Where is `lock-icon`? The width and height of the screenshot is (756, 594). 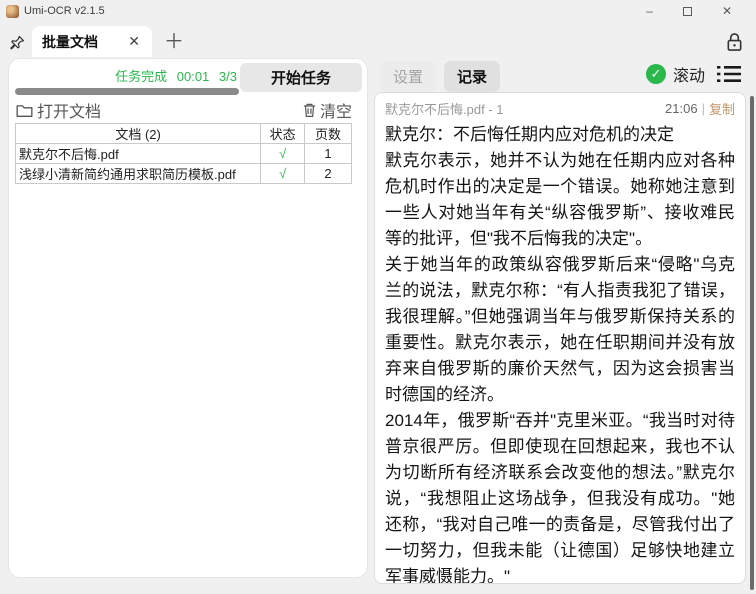 lock-icon is located at coordinates (734, 42).